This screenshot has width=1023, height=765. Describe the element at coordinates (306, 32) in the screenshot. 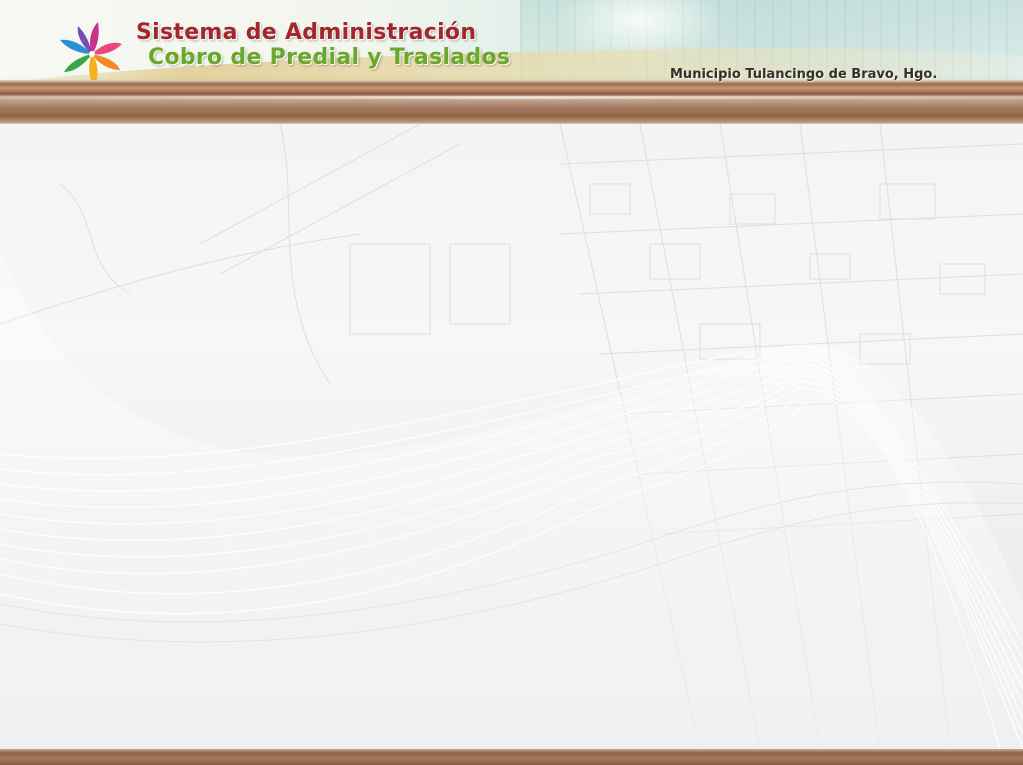

I see `system-title: Sistema de Administración` at that location.